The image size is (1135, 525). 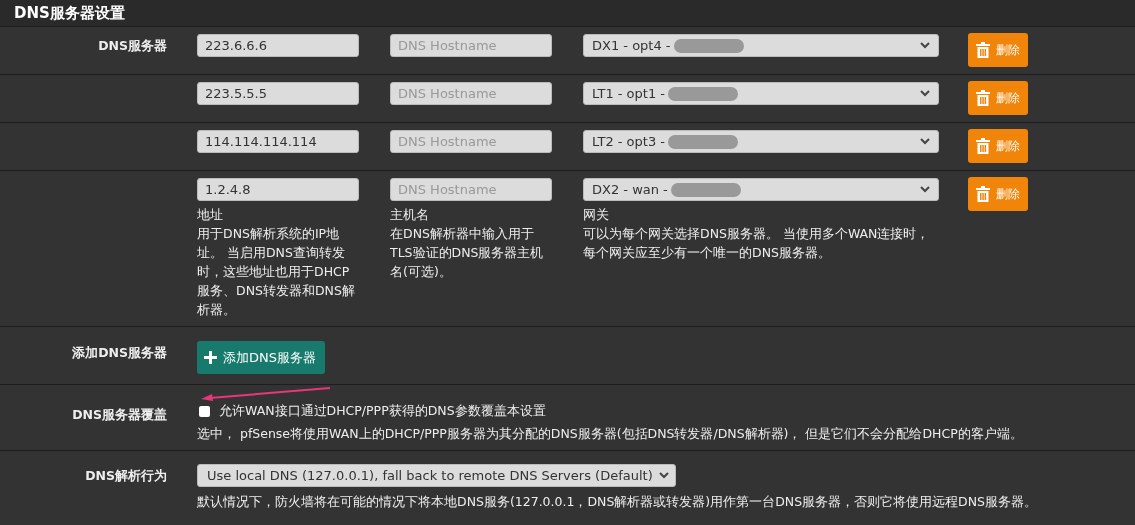 I want to click on help-title: 地址, so click(x=210, y=215).